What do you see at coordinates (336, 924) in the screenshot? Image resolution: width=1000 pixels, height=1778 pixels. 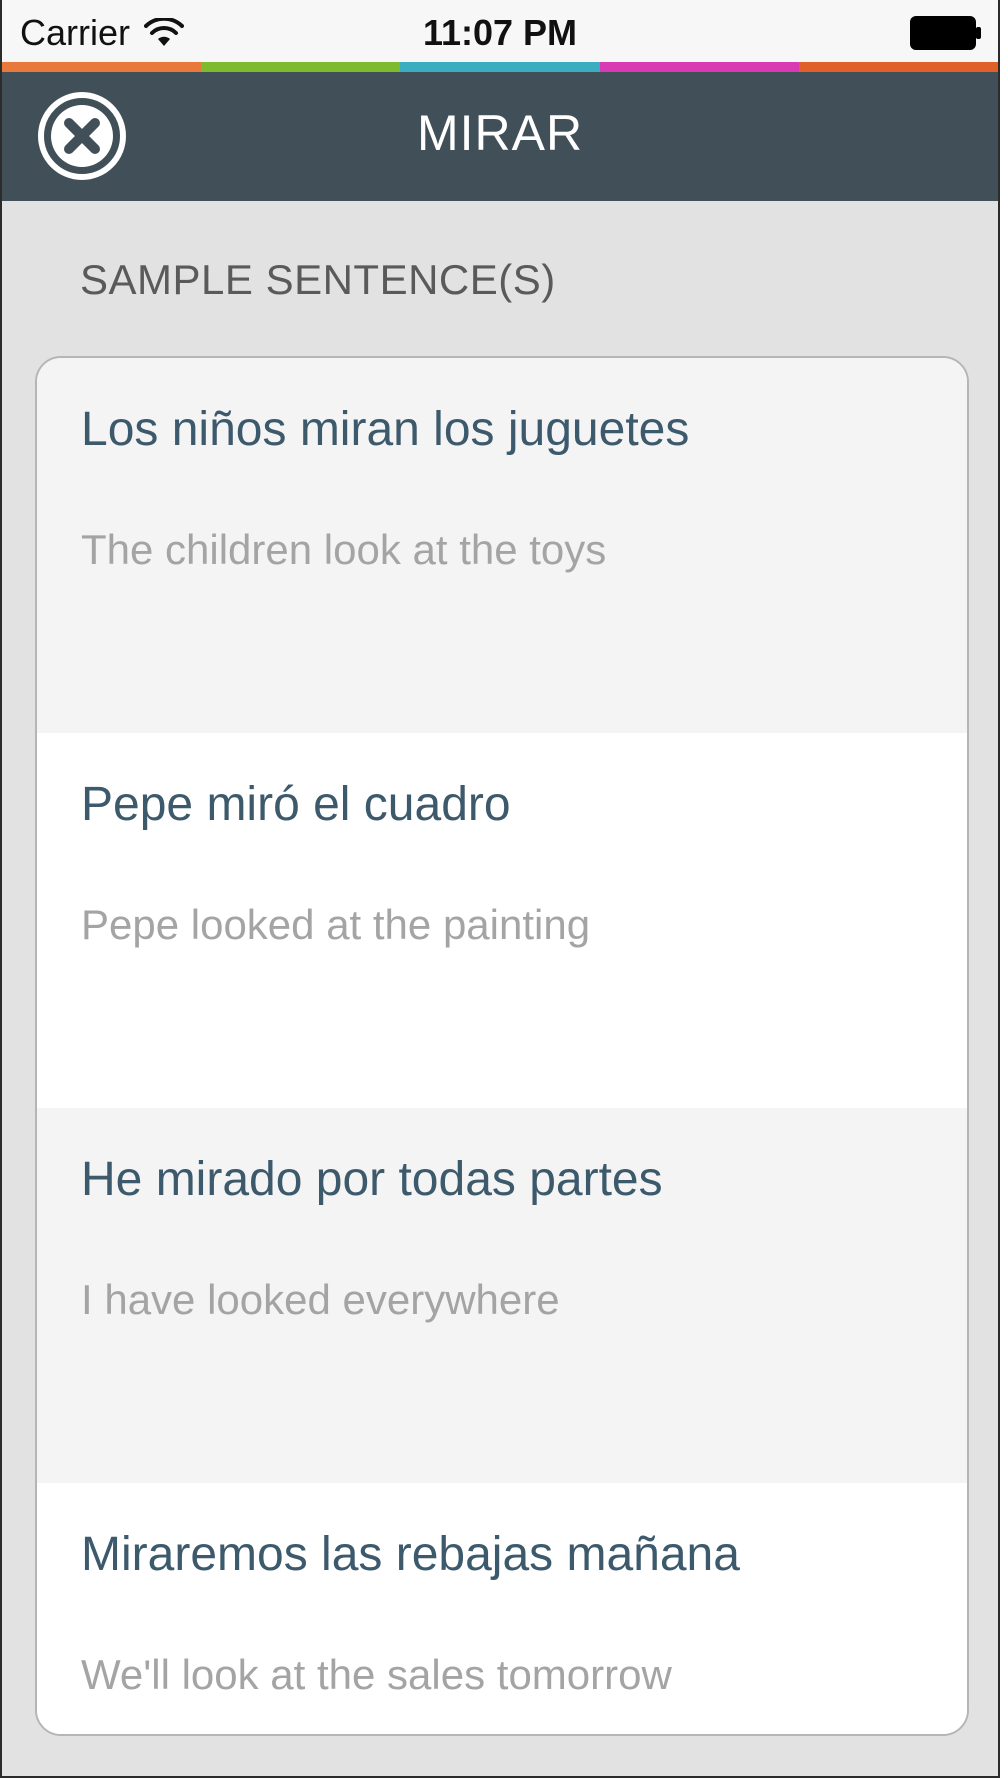 I see `sentence-english: Pepe looked at the painting` at bounding box center [336, 924].